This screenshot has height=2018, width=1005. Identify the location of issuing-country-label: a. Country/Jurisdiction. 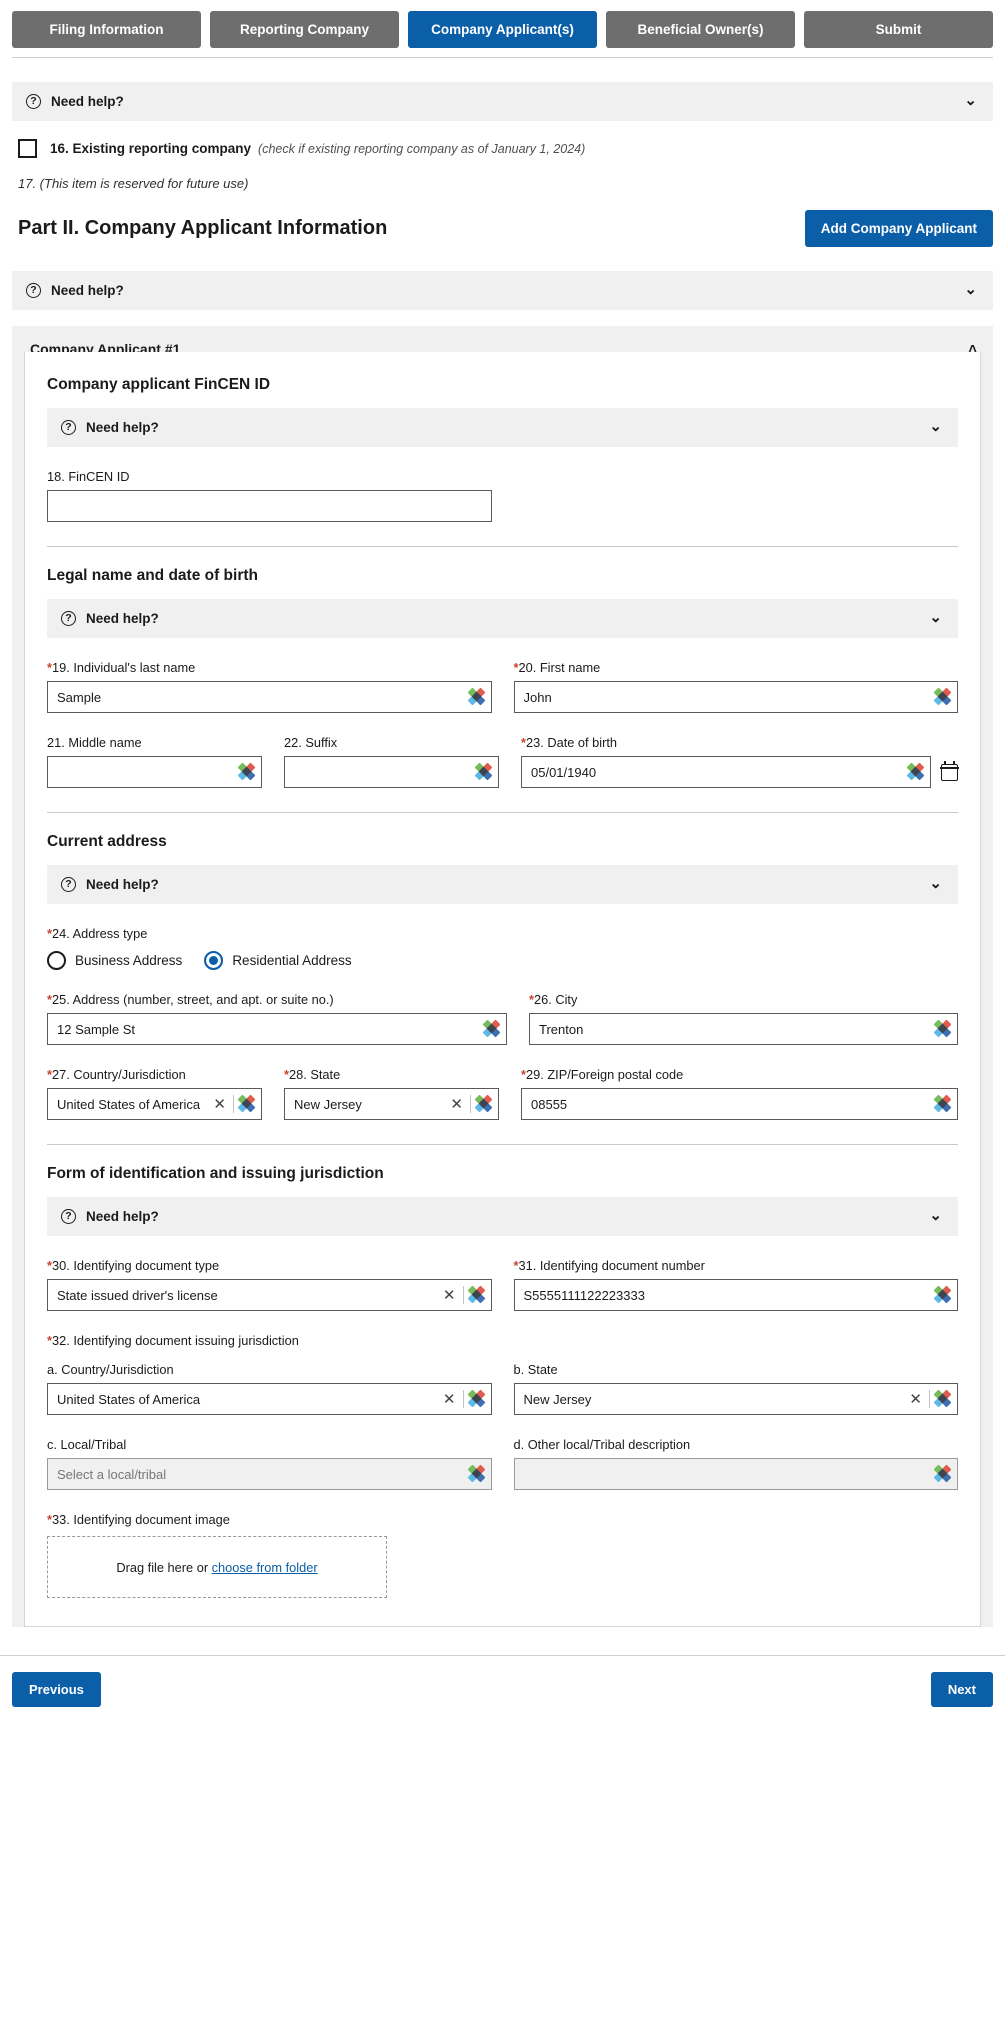
(110, 1369).